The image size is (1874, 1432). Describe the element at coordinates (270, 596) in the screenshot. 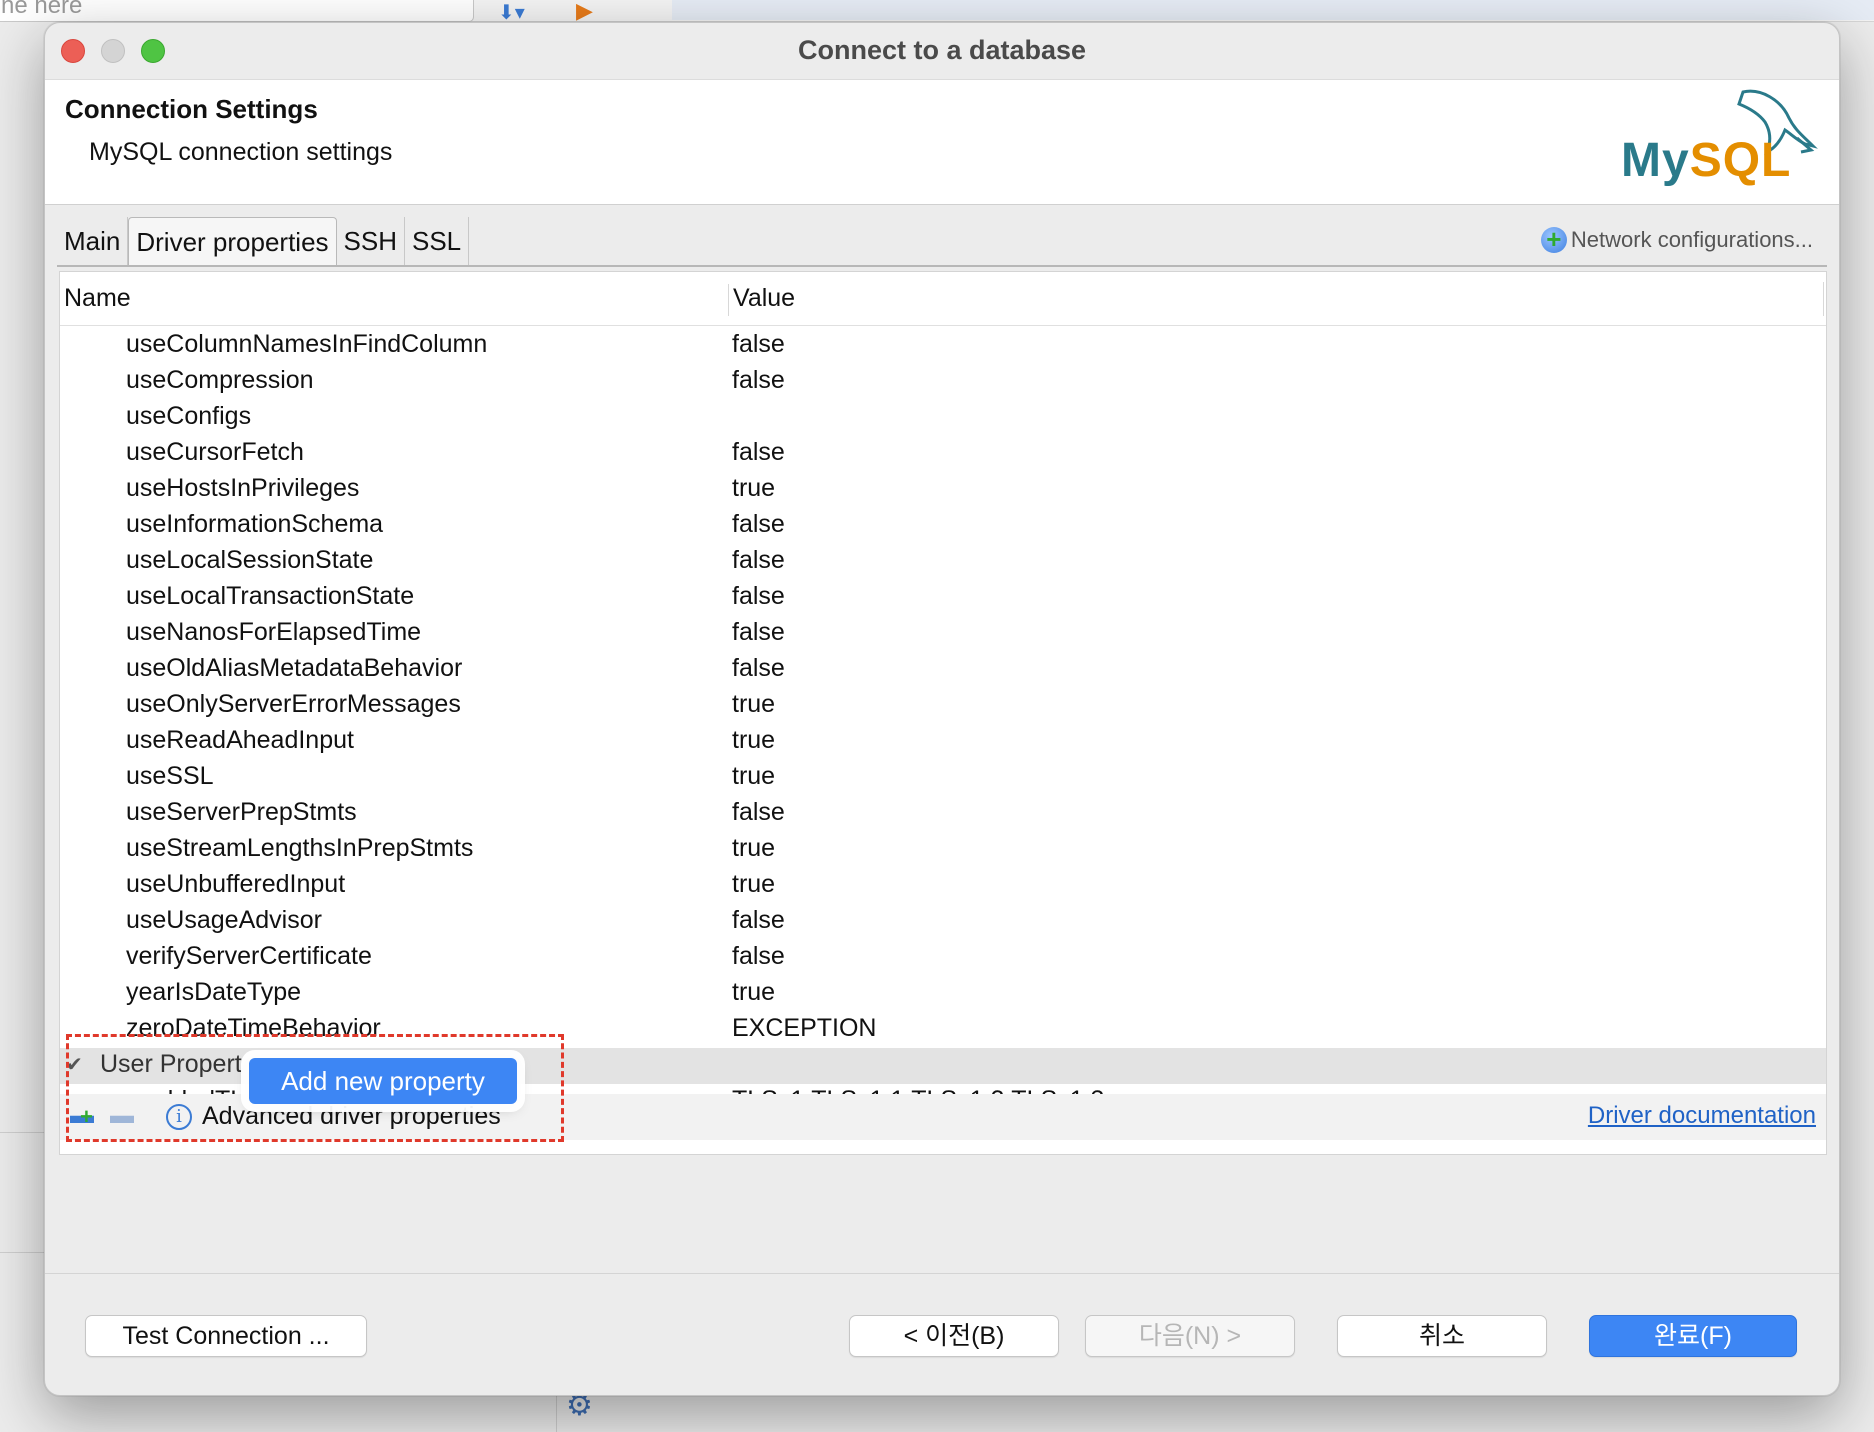

I see `property-name: useLocalTransactionState` at that location.